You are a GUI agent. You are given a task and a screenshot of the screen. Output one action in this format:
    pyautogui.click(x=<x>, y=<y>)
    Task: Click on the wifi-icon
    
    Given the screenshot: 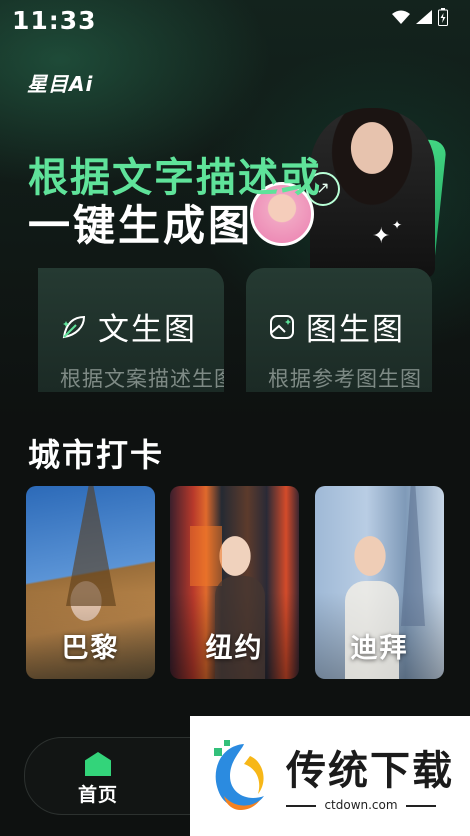 What is the action you would take?
    pyautogui.click(x=401, y=17)
    